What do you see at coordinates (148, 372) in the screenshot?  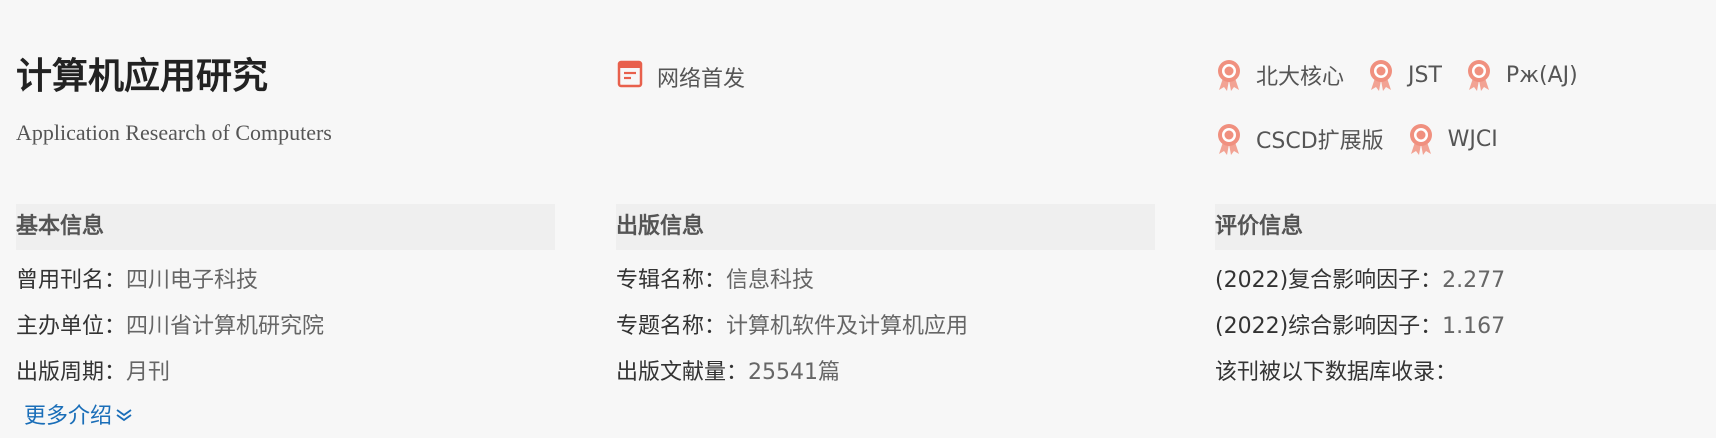 I see `info-value: 月刊` at bounding box center [148, 372].